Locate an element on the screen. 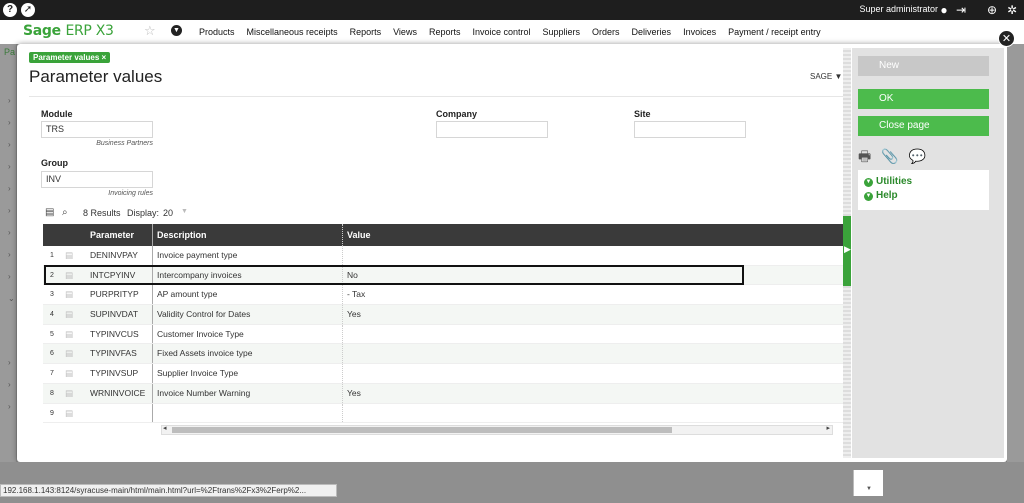  rocket-icon: ➚ is located at coordinates (28, 10).